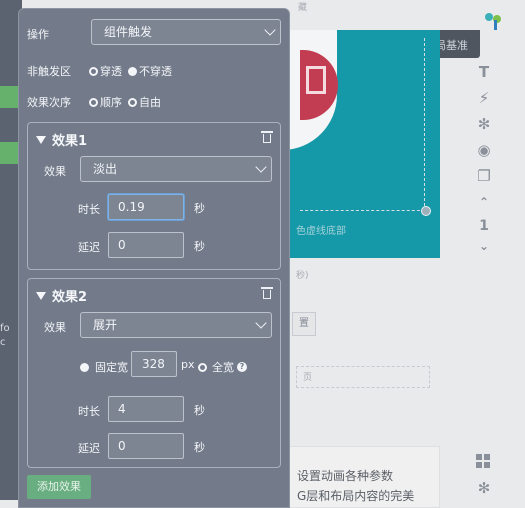 Image resolution: width=525 pixels, height=508 pixels. What do you see at coordinates (144, 102) in the screenshot?
I see `radio-free: 自由` at bounding box center [144, 102].